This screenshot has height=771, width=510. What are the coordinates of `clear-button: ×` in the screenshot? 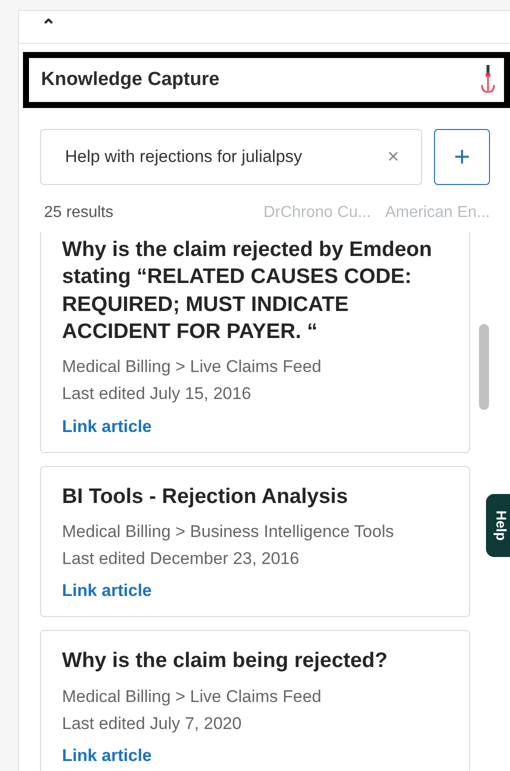 It's located at (393, 157).